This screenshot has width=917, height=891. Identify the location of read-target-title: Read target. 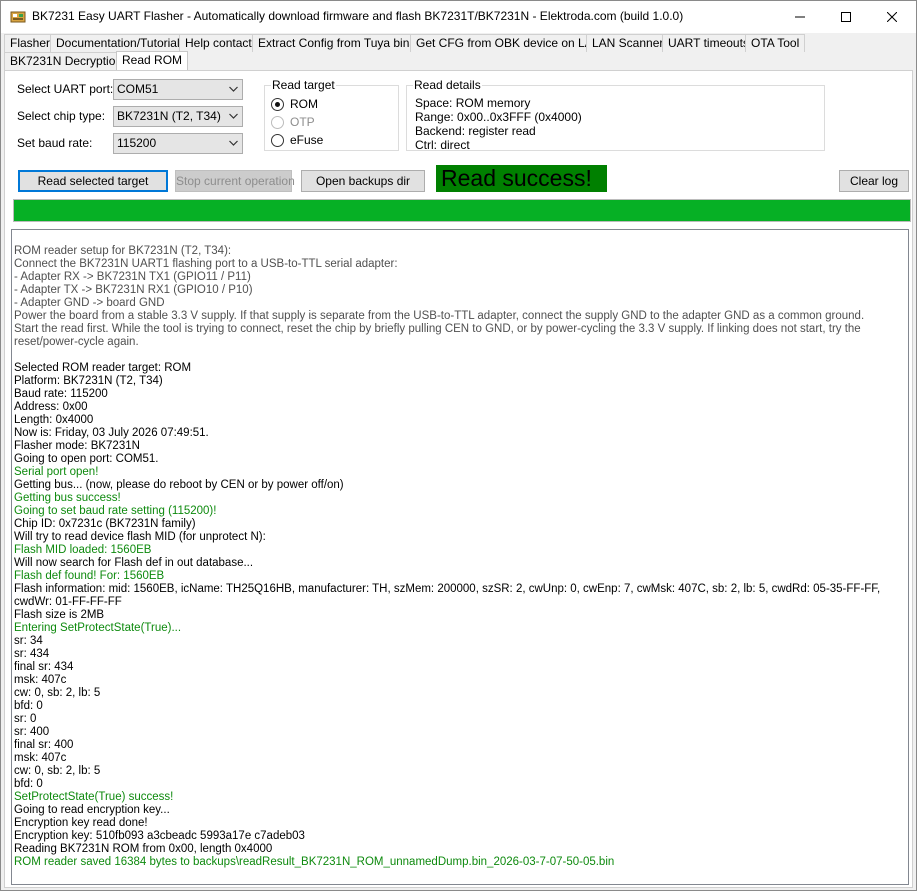
(303, 85).